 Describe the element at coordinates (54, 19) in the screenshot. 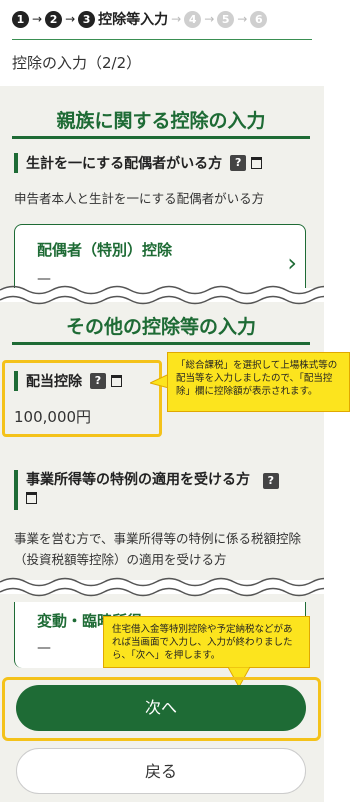

I see `step-2-indicator: 2` at that location.